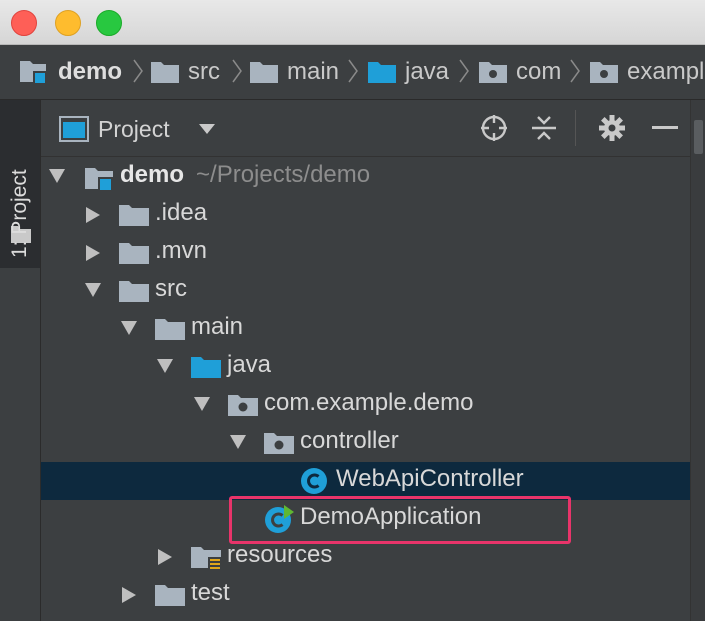 The height and width of the screenshot is (621, 705). I want to click on chevron-down-icon, so click(207, 129).